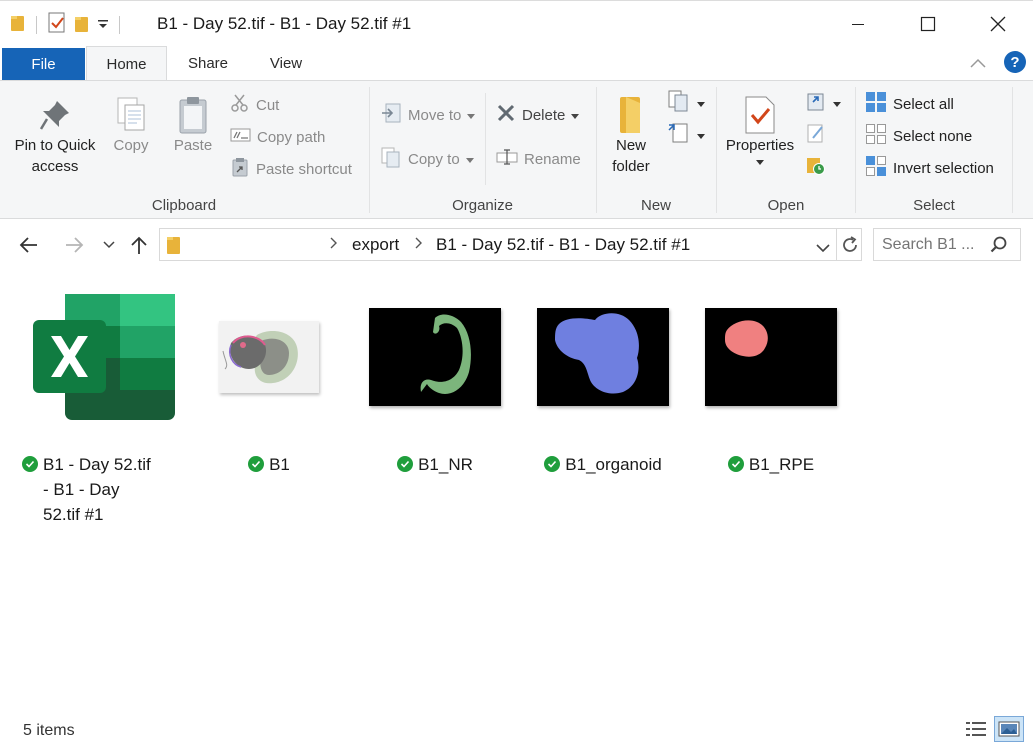  Describe the element at coordinates (850, 247) in the screenshot. I see `refresh-icon` at that location.